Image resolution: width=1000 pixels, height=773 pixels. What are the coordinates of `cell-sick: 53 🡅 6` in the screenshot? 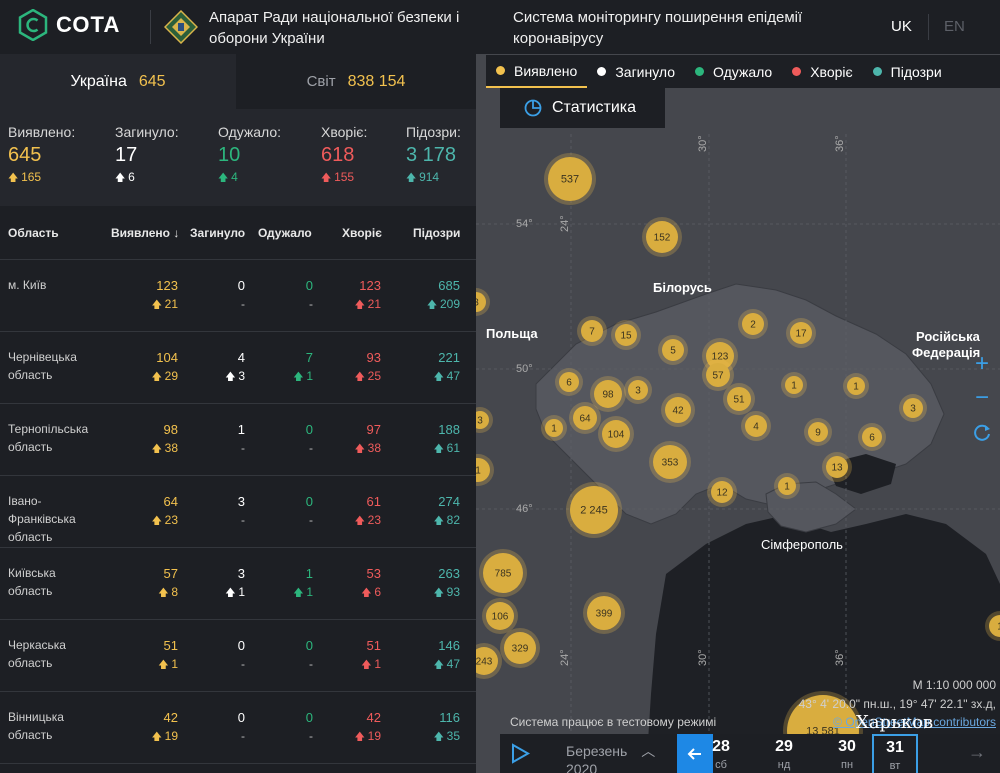 It's located at (371, 584).